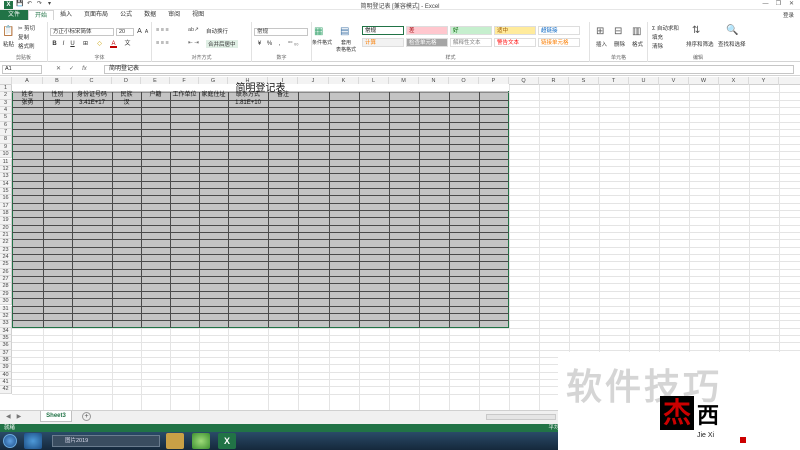  Describe the element at coordinates (10, 441) in the screenshot. I see `start-button` at that location.